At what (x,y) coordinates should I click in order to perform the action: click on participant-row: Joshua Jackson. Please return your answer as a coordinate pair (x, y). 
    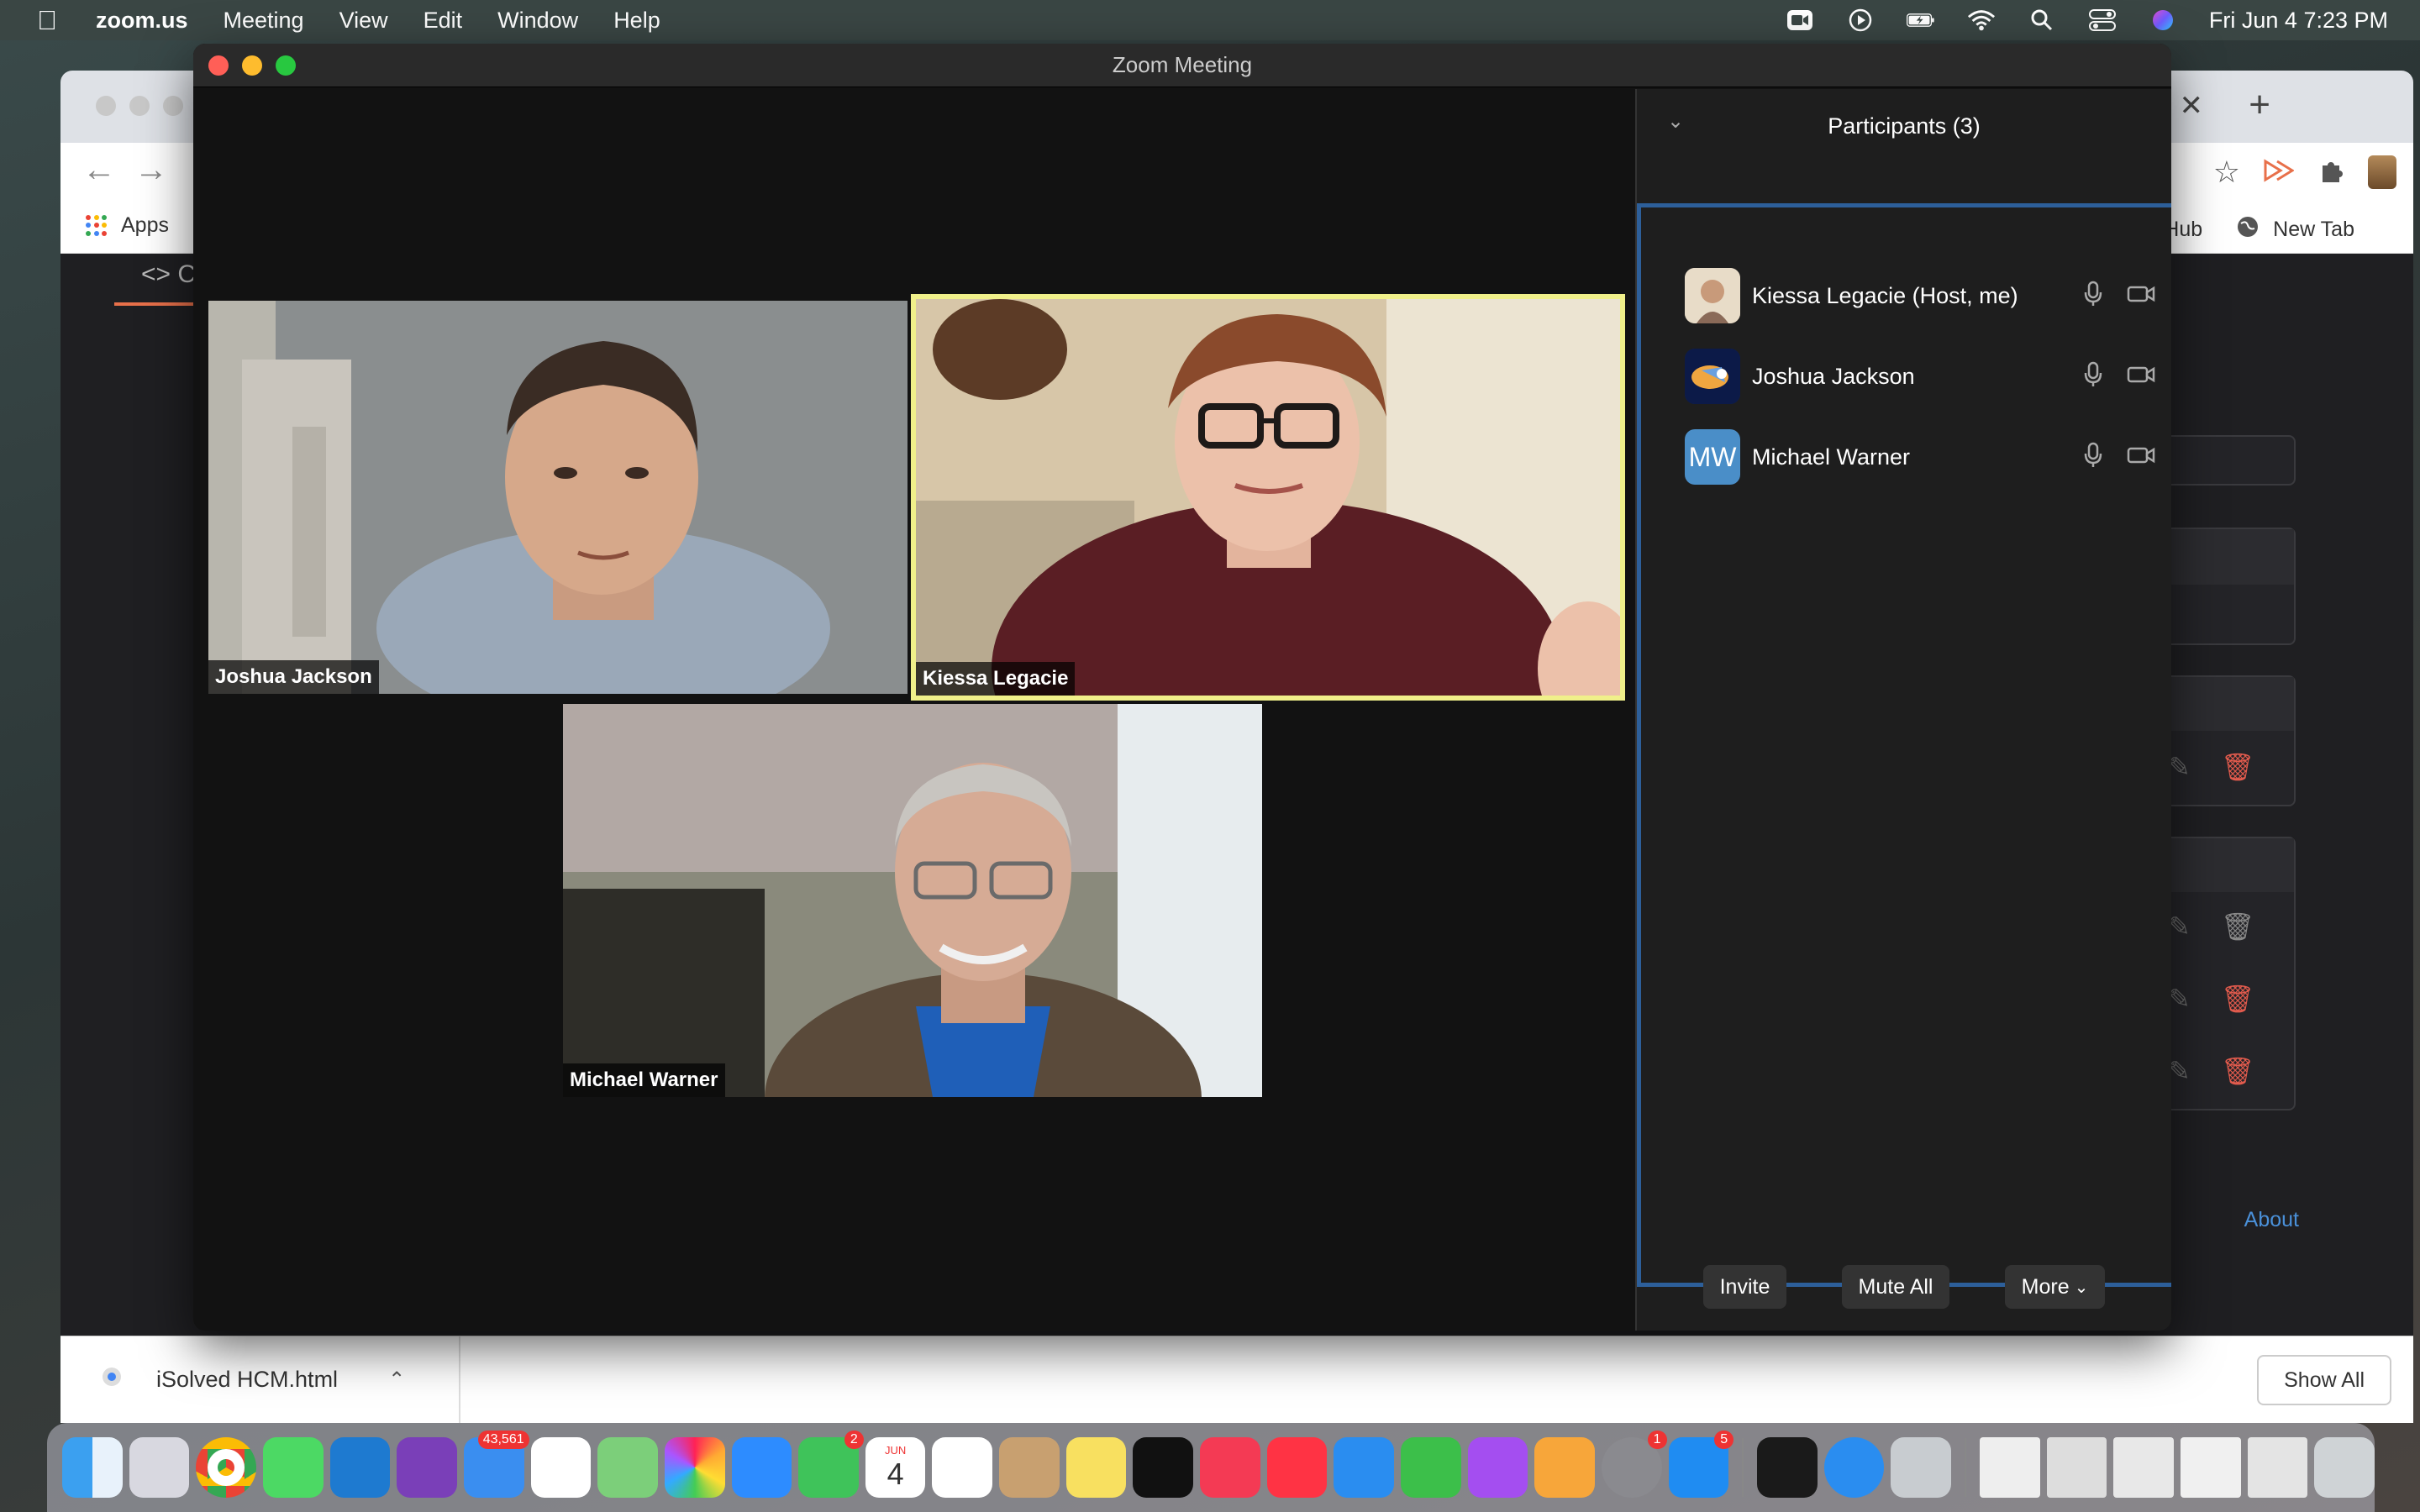
    Looking at the image, I should click on (1920, 376).